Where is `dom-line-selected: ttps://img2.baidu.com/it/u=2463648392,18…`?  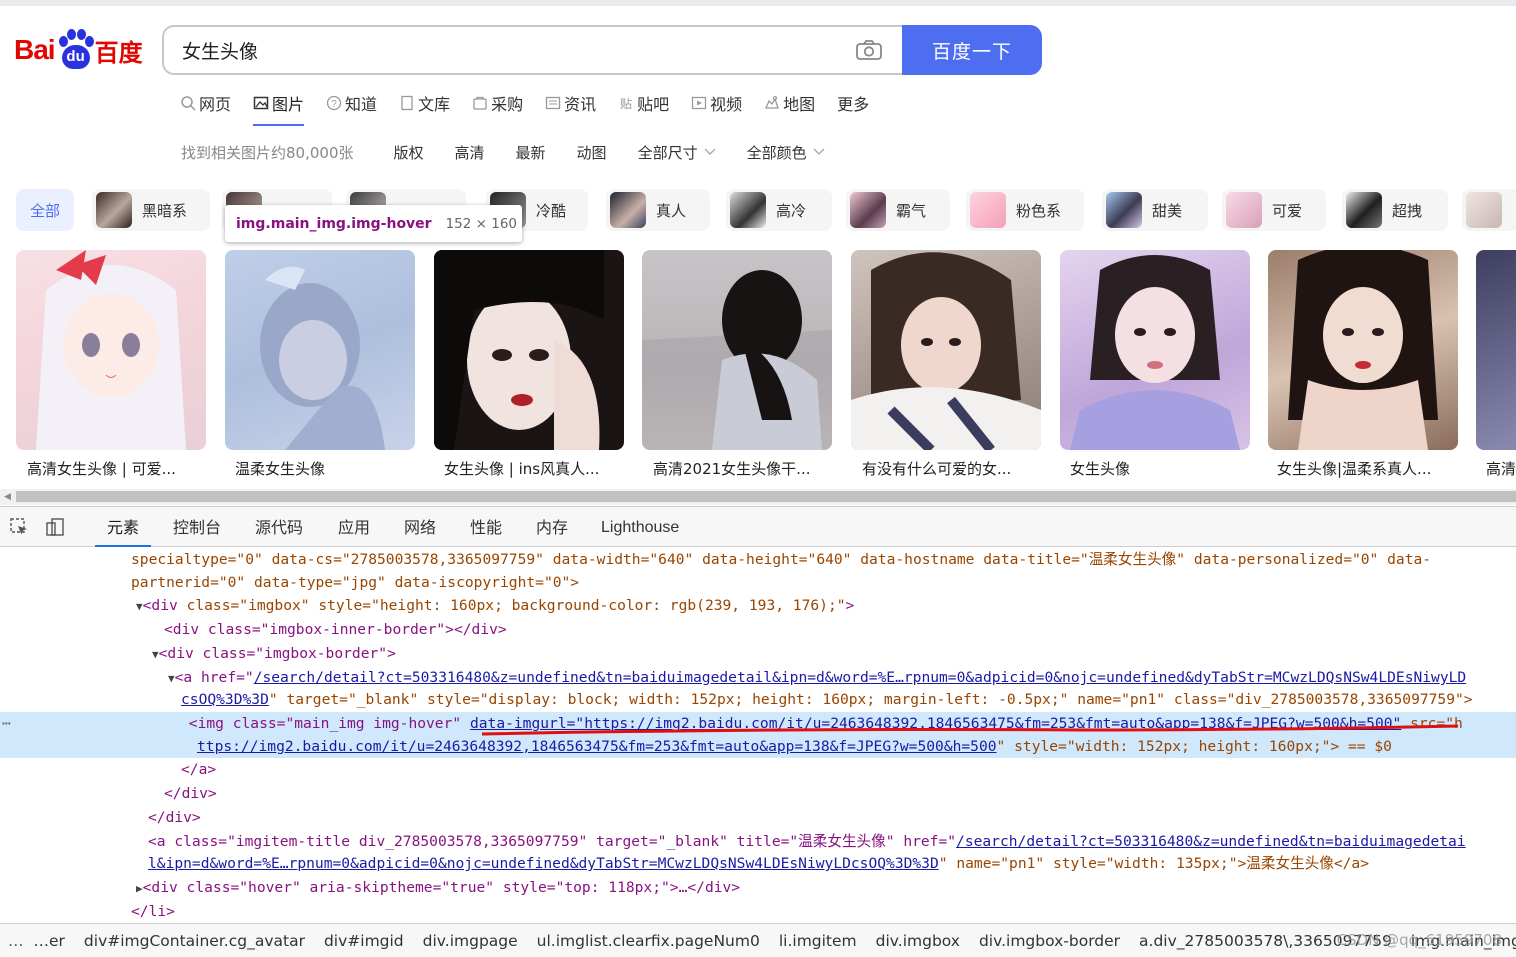
dom-line-selected: ttps://img2.baidu.com/it/u=2463648392,18… is located at coordinates (758, 746).